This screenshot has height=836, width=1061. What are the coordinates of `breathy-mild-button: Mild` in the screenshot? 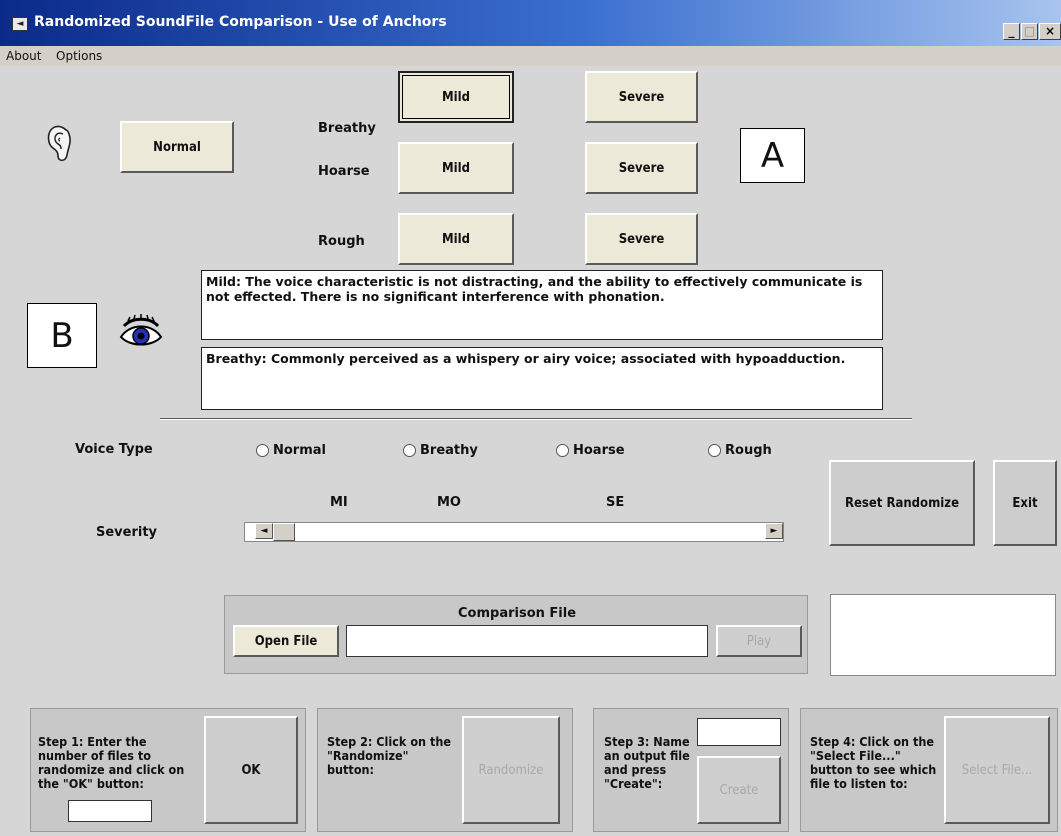 It's located at (456, 97).